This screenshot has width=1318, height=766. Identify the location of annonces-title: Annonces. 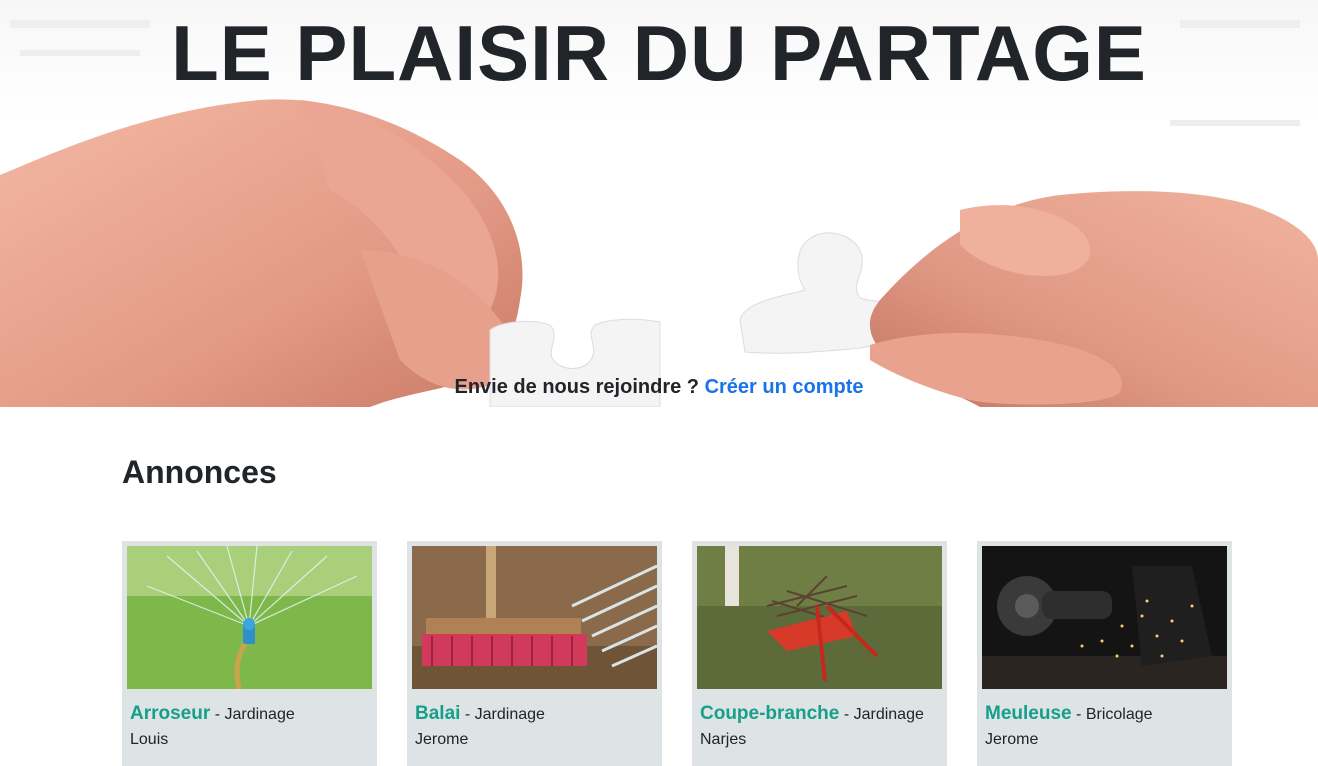
(199, 472).